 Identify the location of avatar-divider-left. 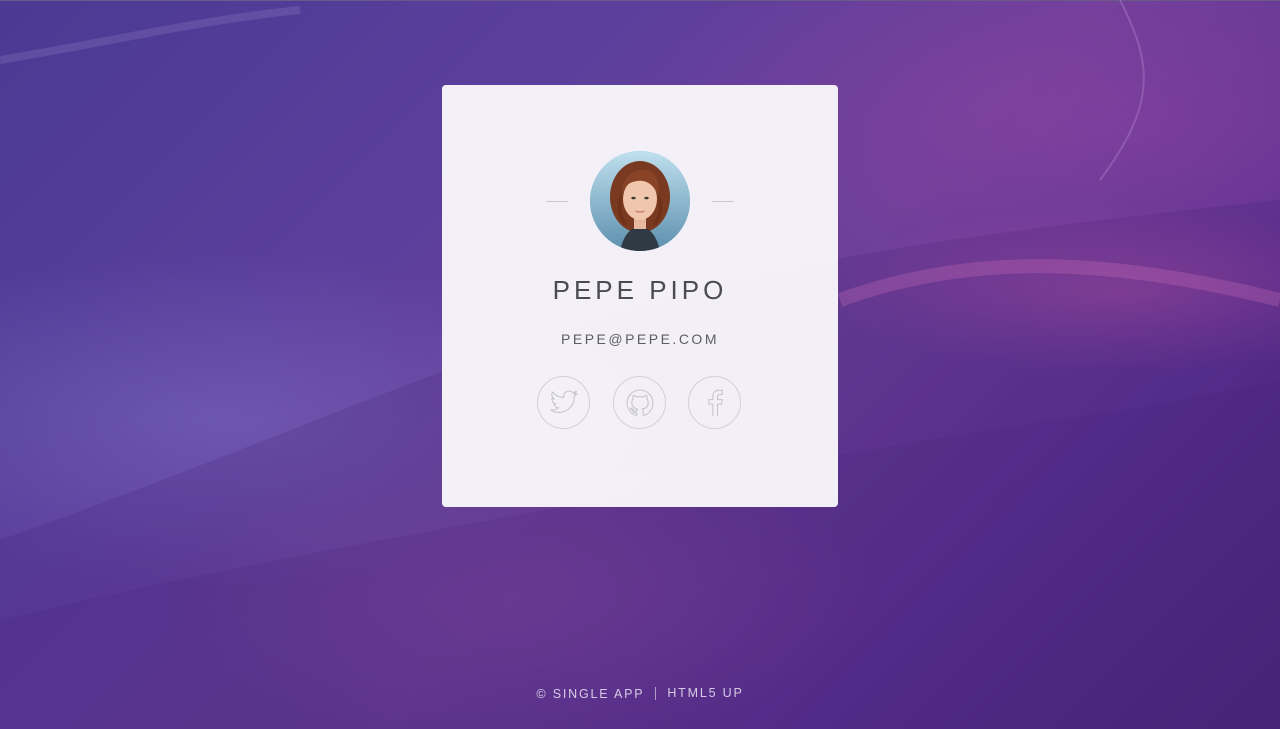
(557, 201).